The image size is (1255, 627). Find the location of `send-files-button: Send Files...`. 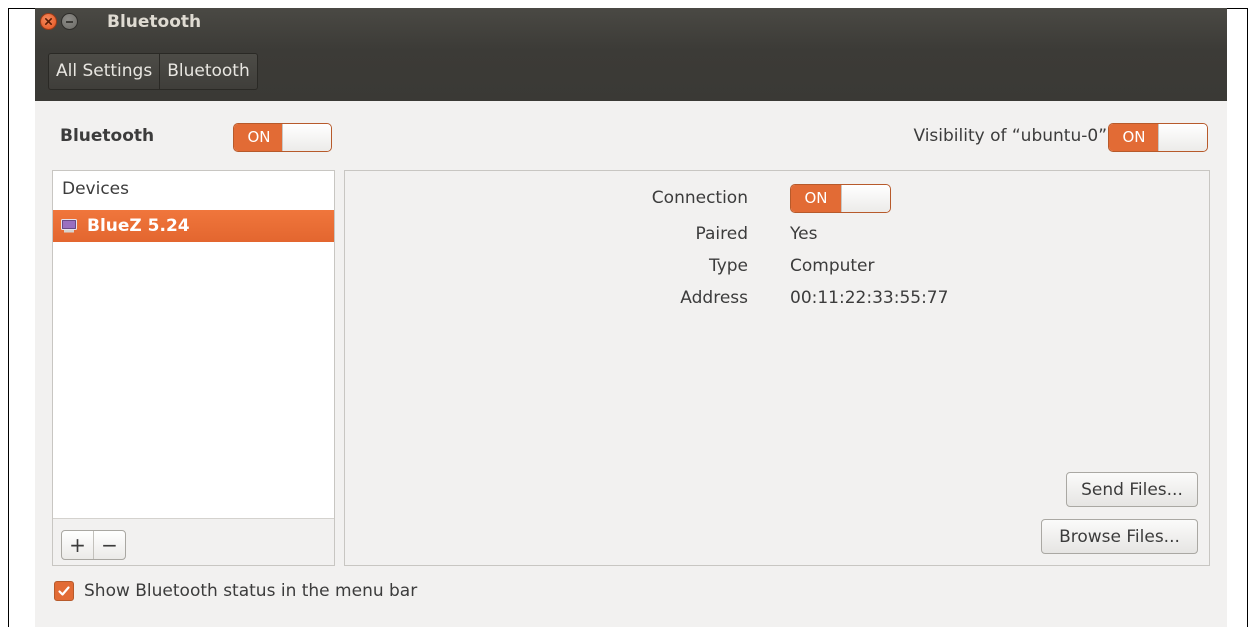

send-files-button: Send Files... is located at coordinates (1132, 489).